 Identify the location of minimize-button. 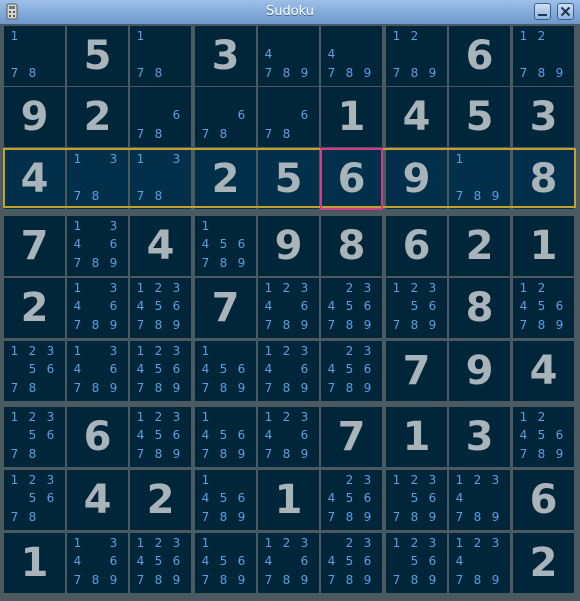
(542, 11).